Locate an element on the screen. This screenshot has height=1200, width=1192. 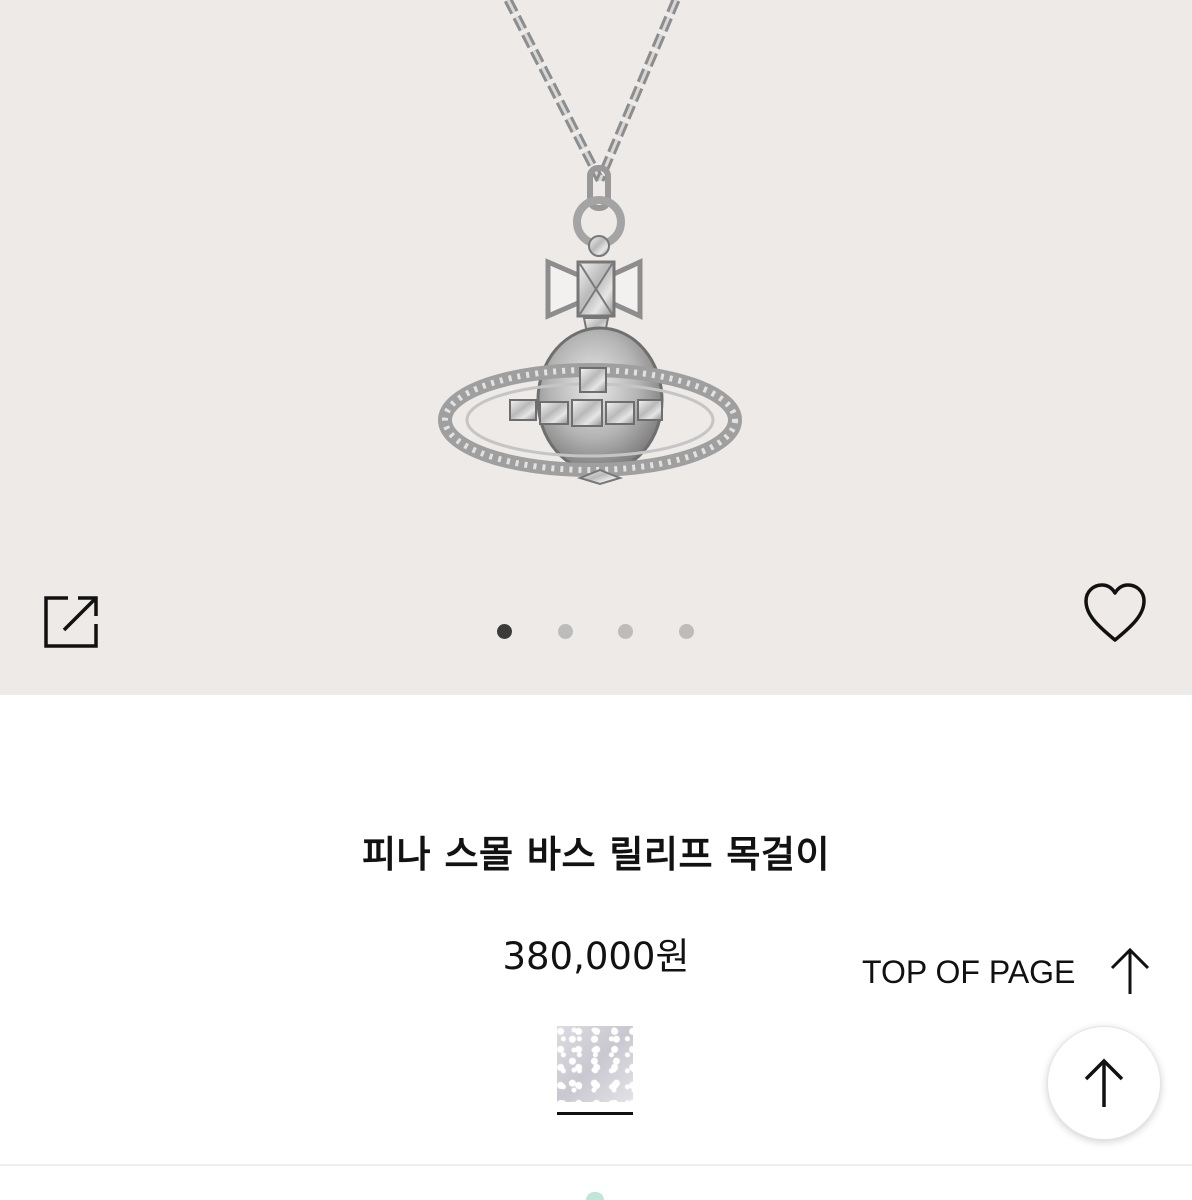
section-divider is located at coordinates (596, 1165).